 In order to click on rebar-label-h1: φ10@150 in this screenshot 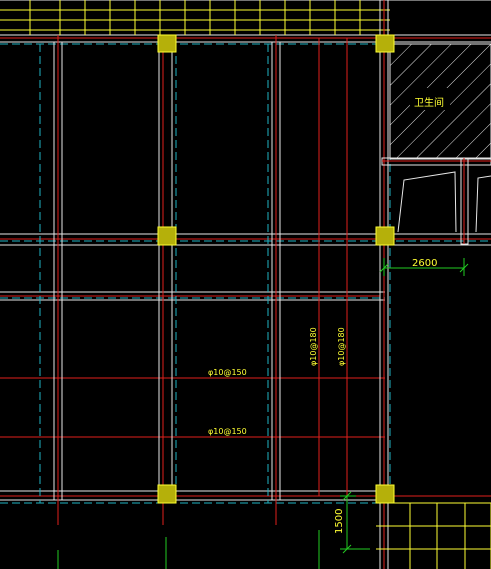, I will do `click(227, 372)`.